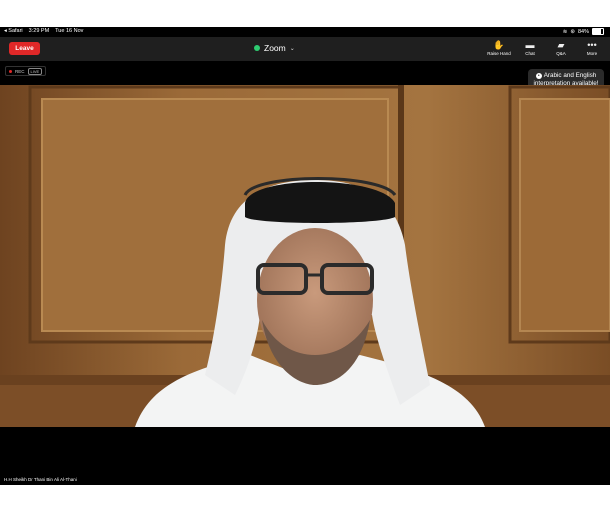  Describe the element at coordinates (292, 48) in the screenshot. I see `chevron-down-icon: ⌄` at that location.